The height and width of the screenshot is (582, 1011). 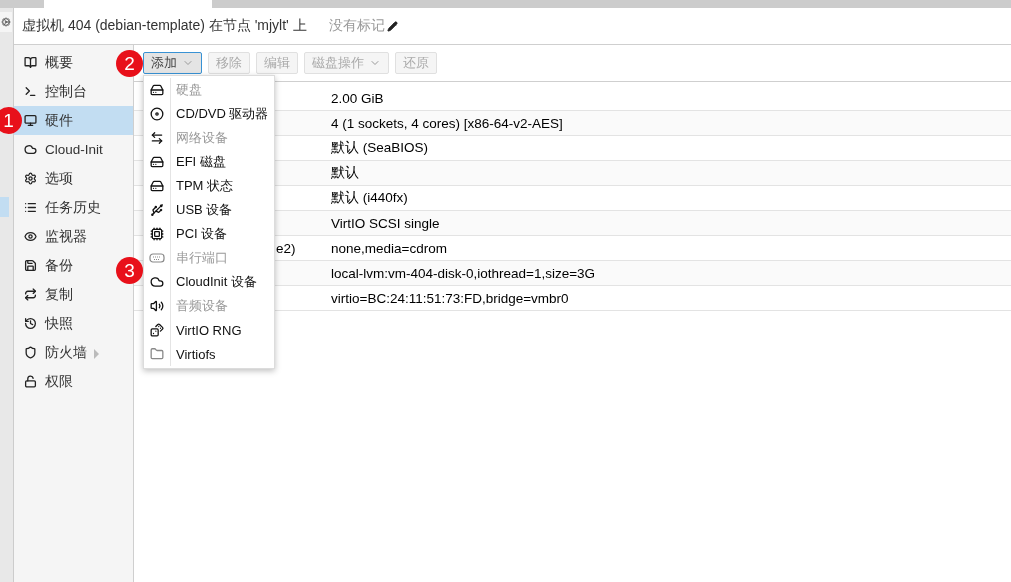 I want to click on menu-item: USB 设备, so click(x=206, y=210).